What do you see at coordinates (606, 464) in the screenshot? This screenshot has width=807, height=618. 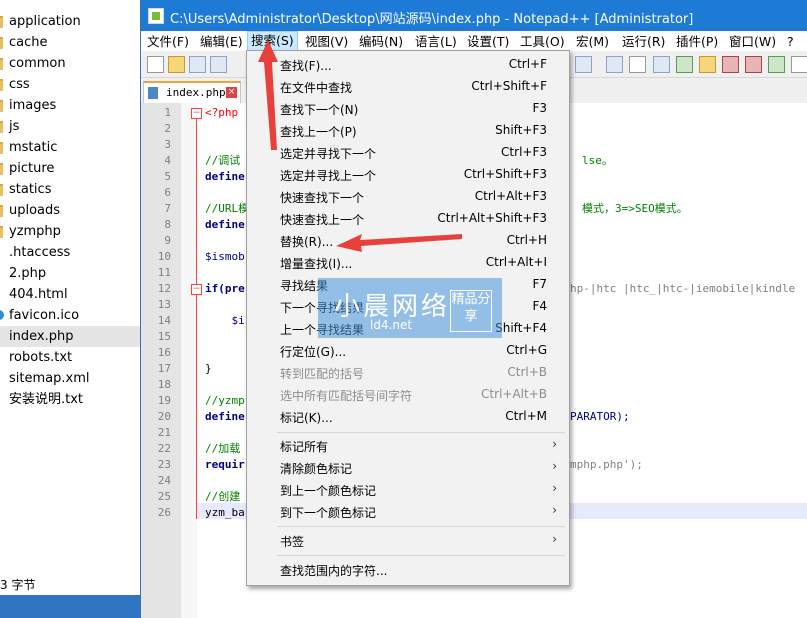 I see `code-line: mphp.php');` at bounding box center [606, 464].